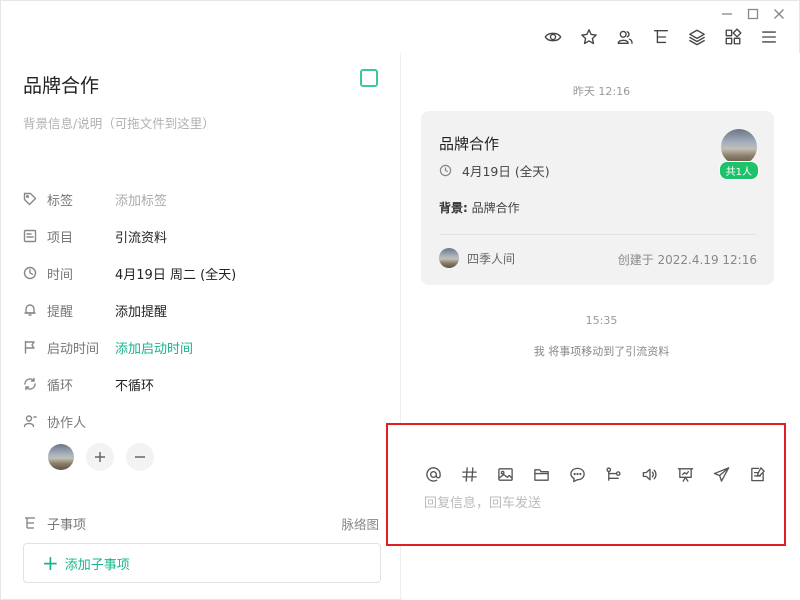 Image resolution: width=800 pixels, height=600 pixels. I want to click on apps-icon, so click(733, 37).